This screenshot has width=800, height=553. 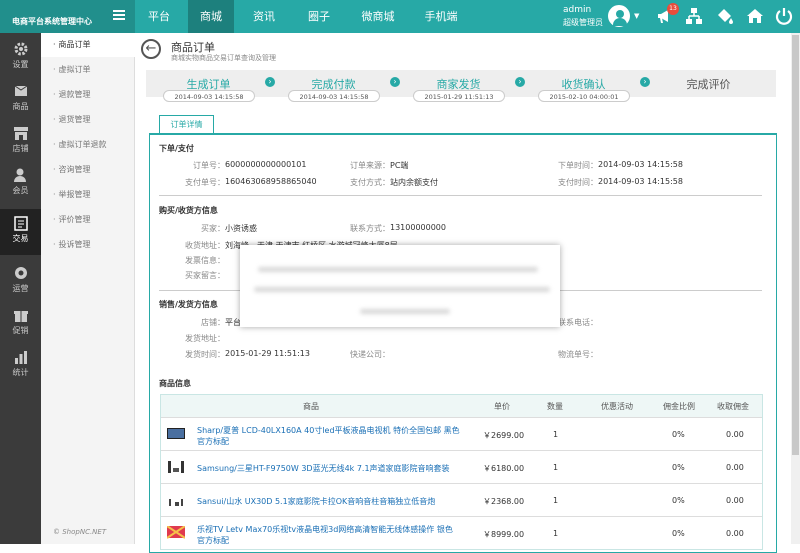 I want to click on sidebar-item-members: 会员, so click(x=20, y=181).